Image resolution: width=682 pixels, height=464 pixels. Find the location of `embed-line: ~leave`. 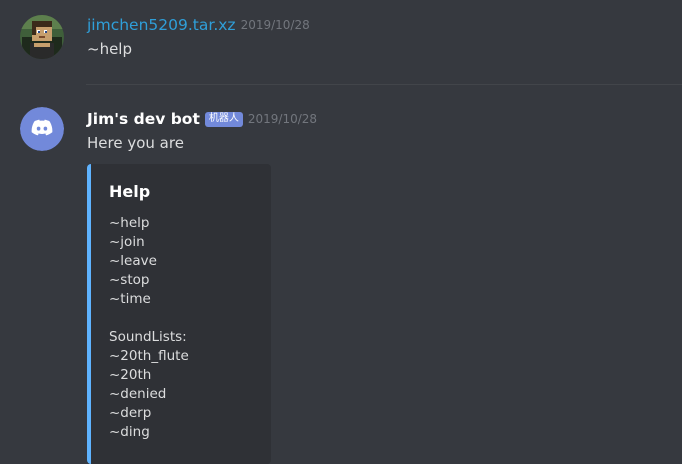

embed-line: ~leave is located at coordinates (133, 261).